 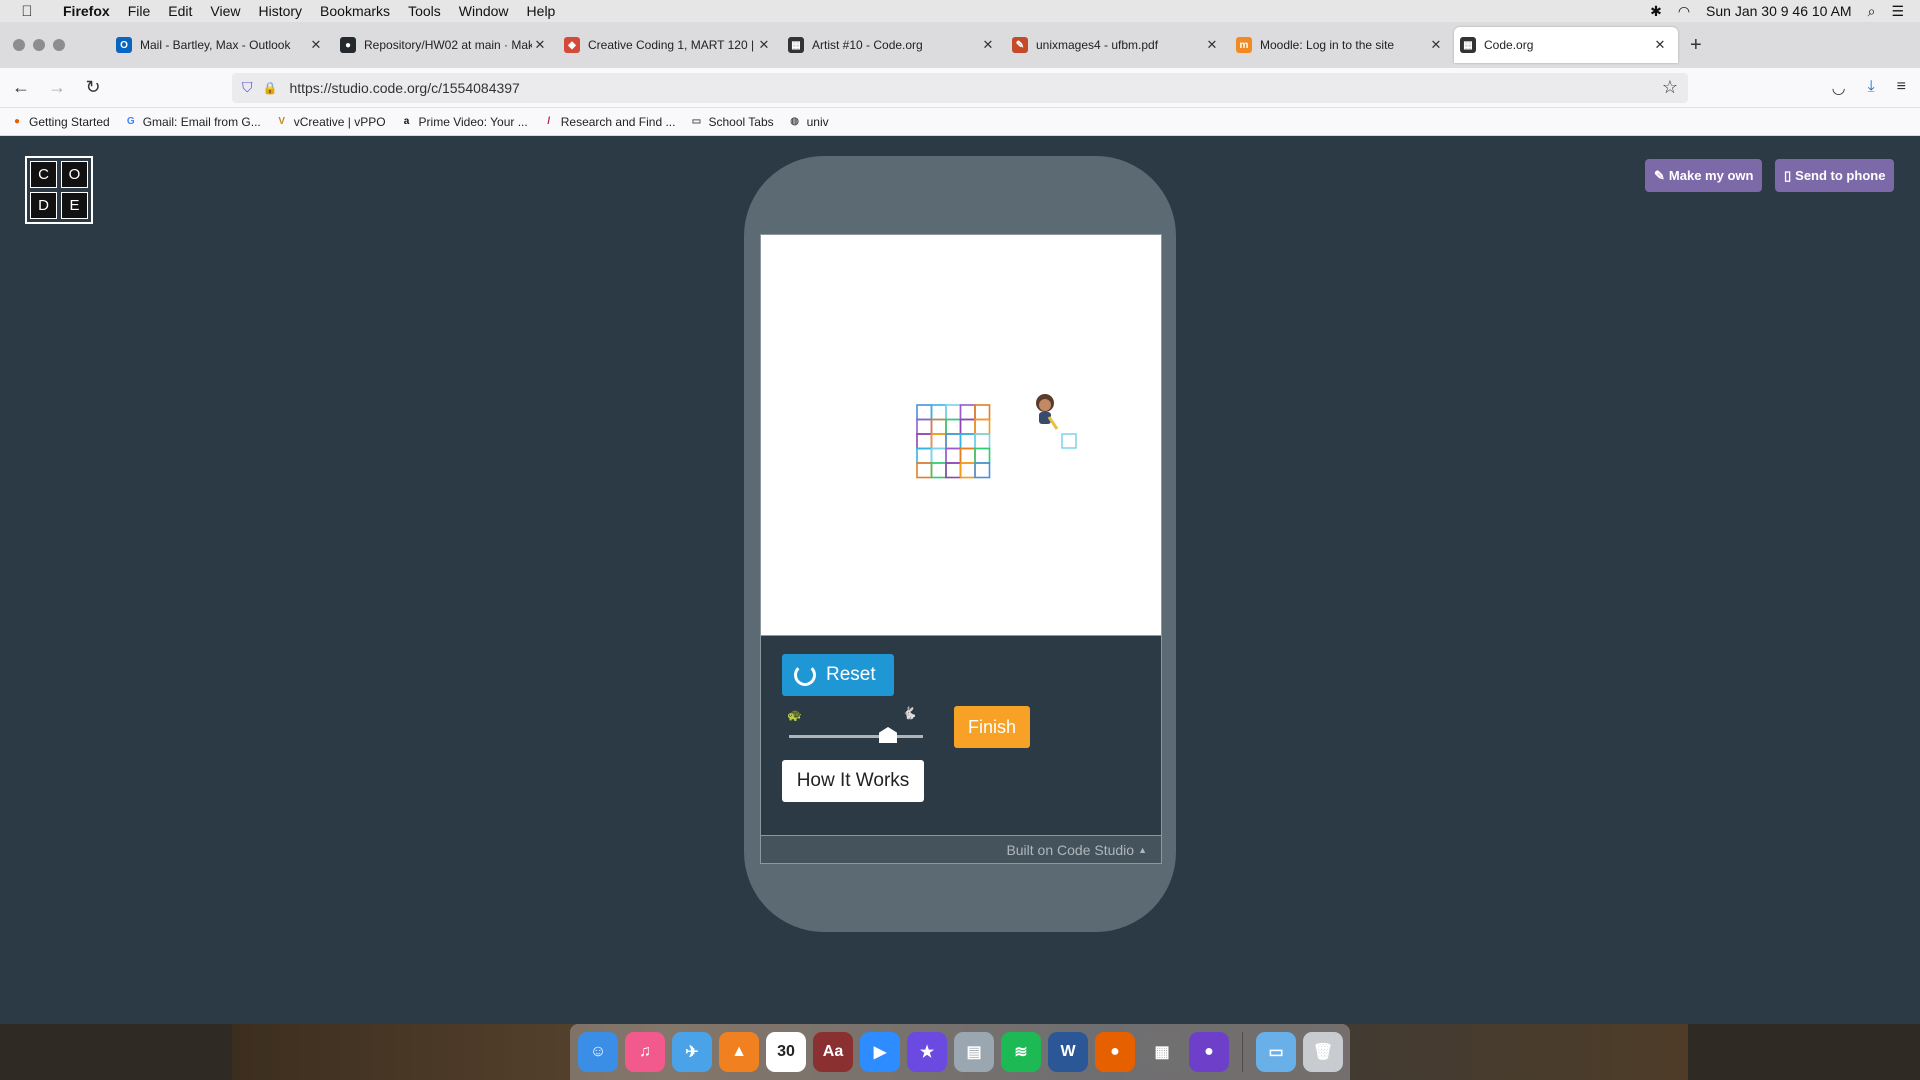 I want to click on reset-icon, so click(x=805, y=675).